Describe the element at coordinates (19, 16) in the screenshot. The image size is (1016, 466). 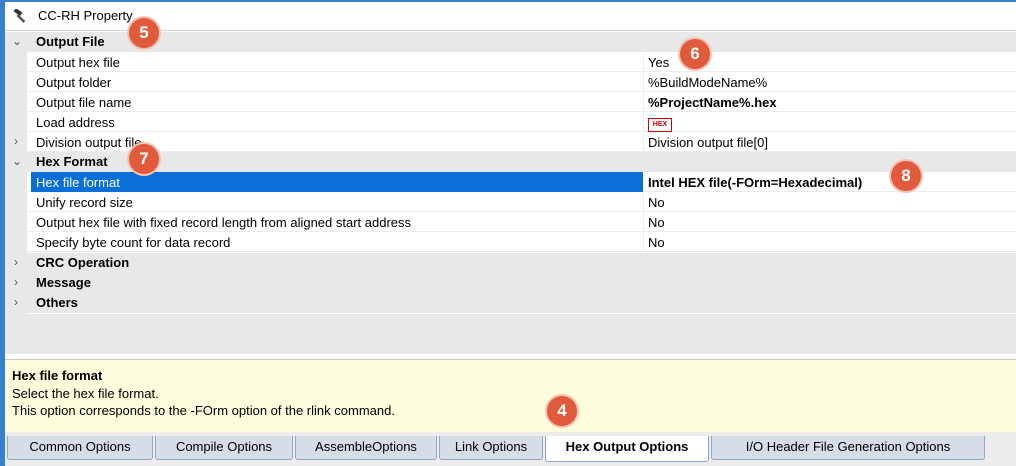
I see `hammer-icon` at that location.